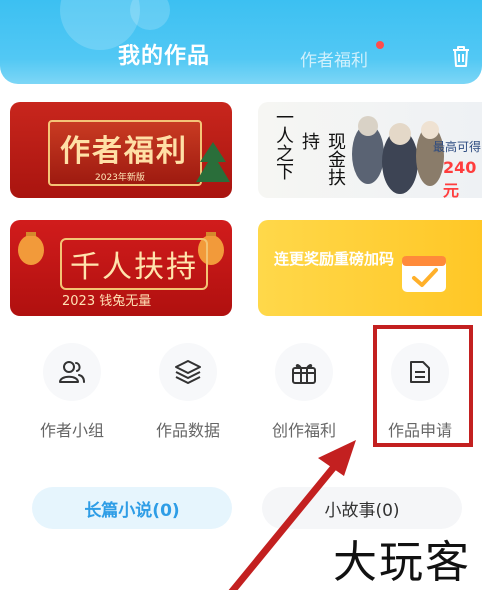 The width and height of the screenshot is (482, 590). I want to click on highlight-box, so click(423, 386).